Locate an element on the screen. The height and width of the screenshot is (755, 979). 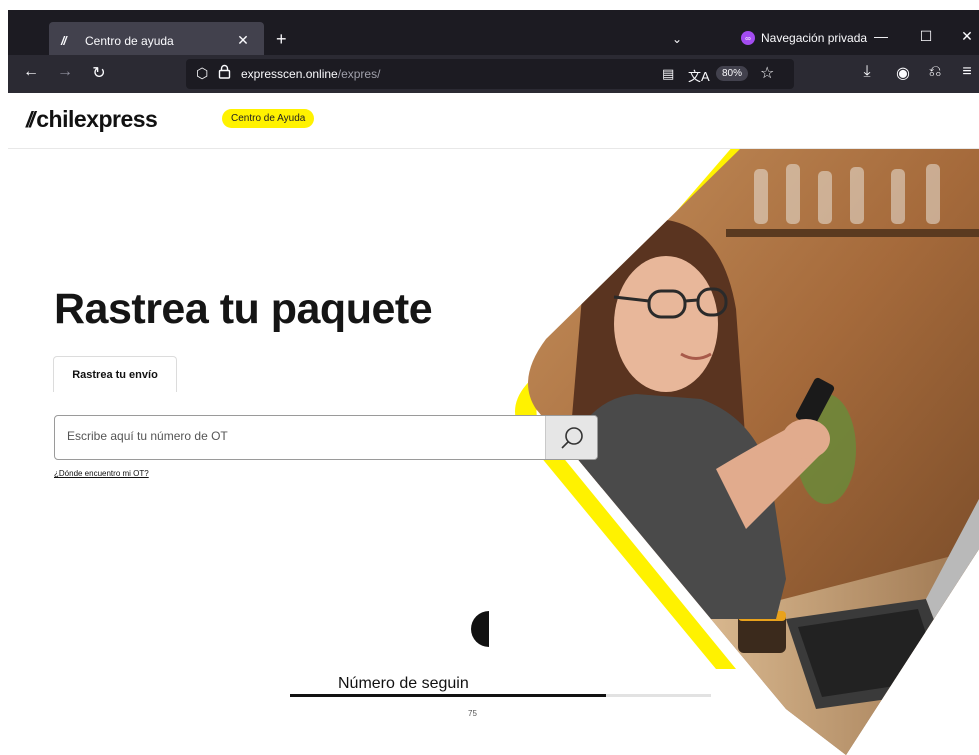
search-button is located at coordinates (571, 437).